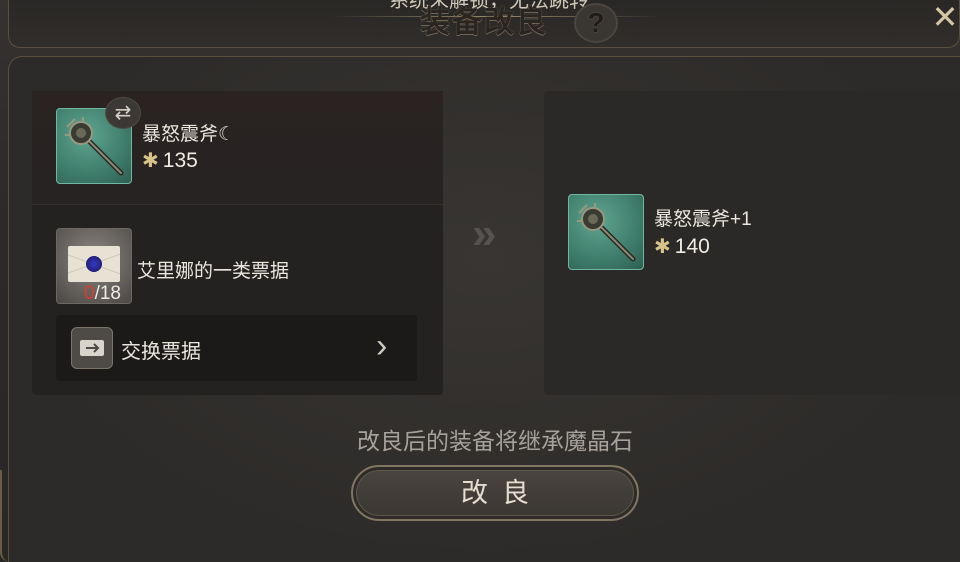  I want to click on transfer-arrows-icon: », so click(484, 233).